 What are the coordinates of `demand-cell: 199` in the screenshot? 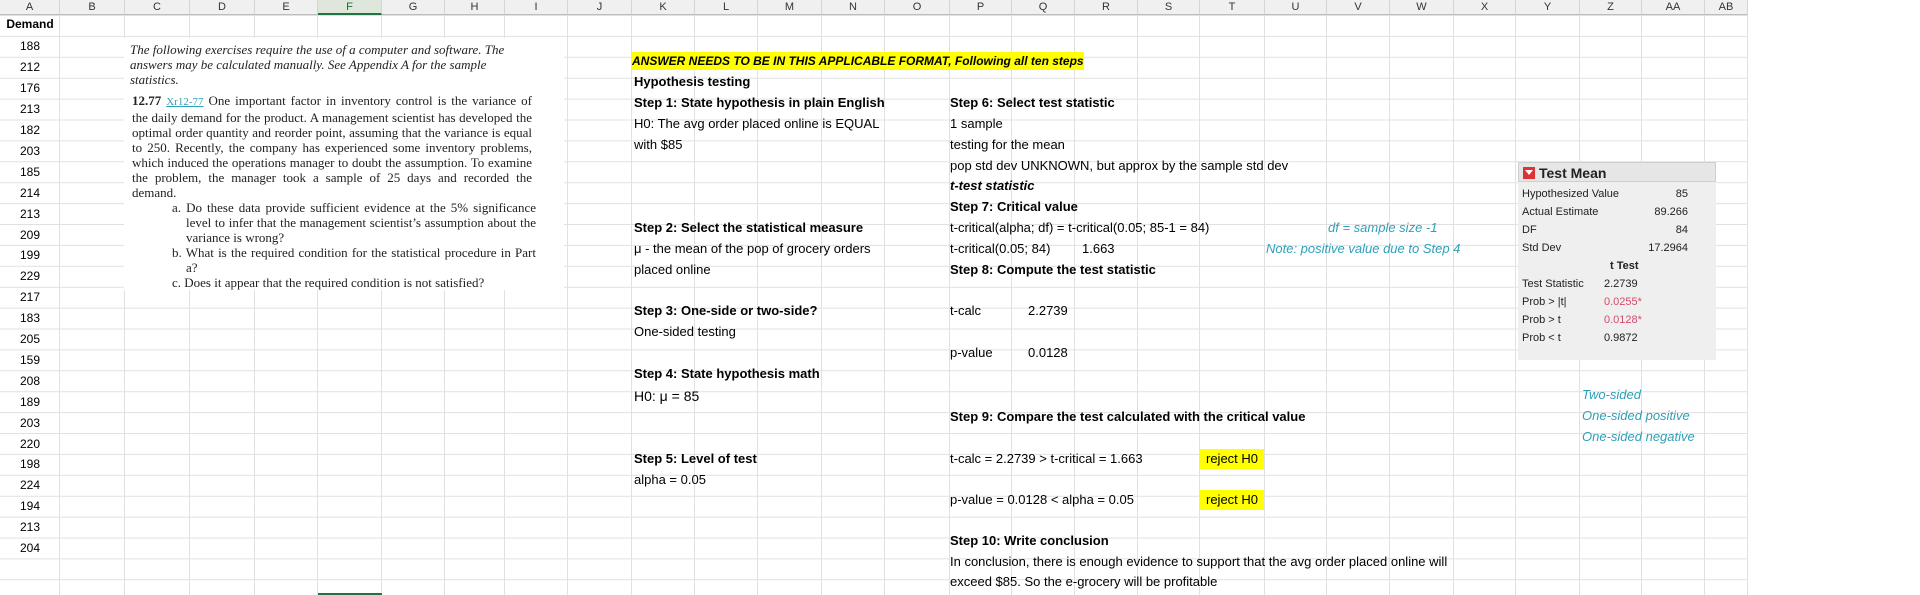 It's located at (30, 255).